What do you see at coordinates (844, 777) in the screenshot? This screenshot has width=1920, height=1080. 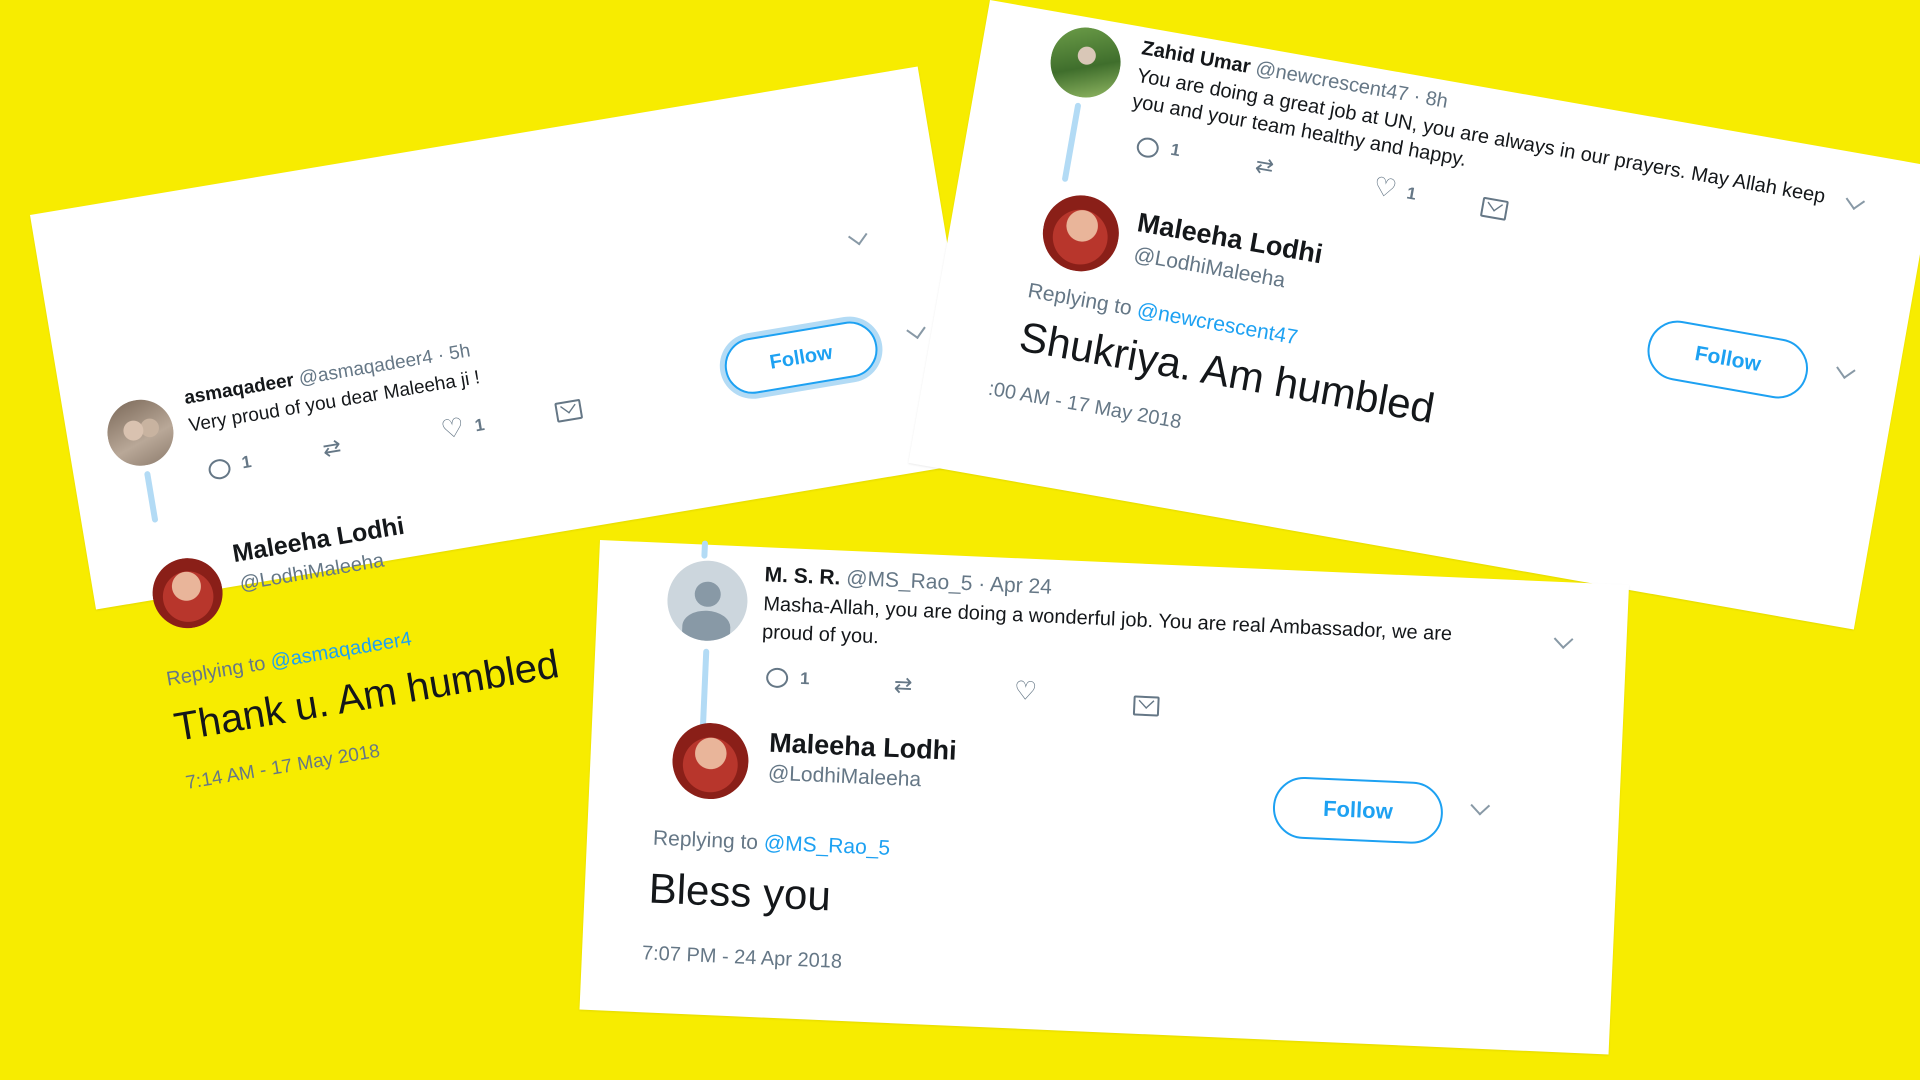 I see `author-handle: @LodhiMaleeha` at bounding box center [844, 777].